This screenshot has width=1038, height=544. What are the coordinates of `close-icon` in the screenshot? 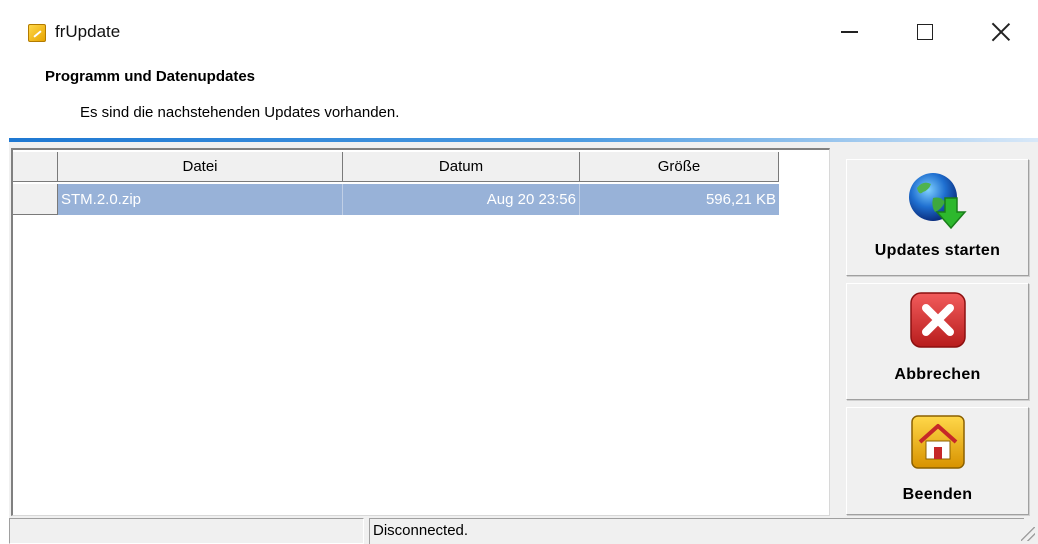 It's located at (1001, 32).